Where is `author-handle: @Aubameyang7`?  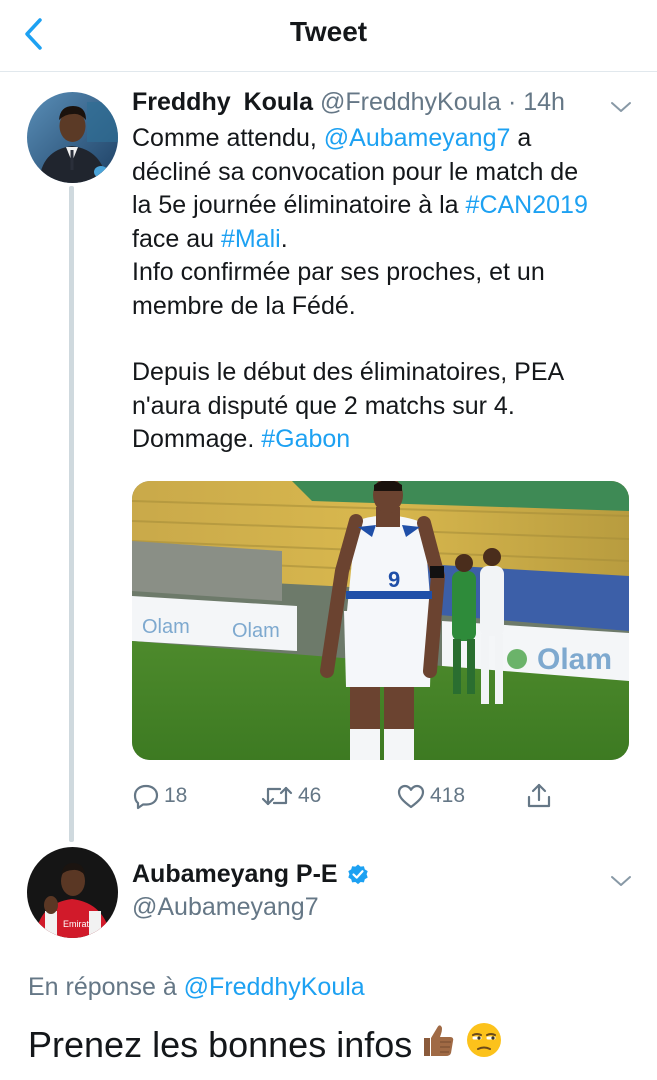 author-handle: @Aubameyang7 is located at coordinates (225, 907).